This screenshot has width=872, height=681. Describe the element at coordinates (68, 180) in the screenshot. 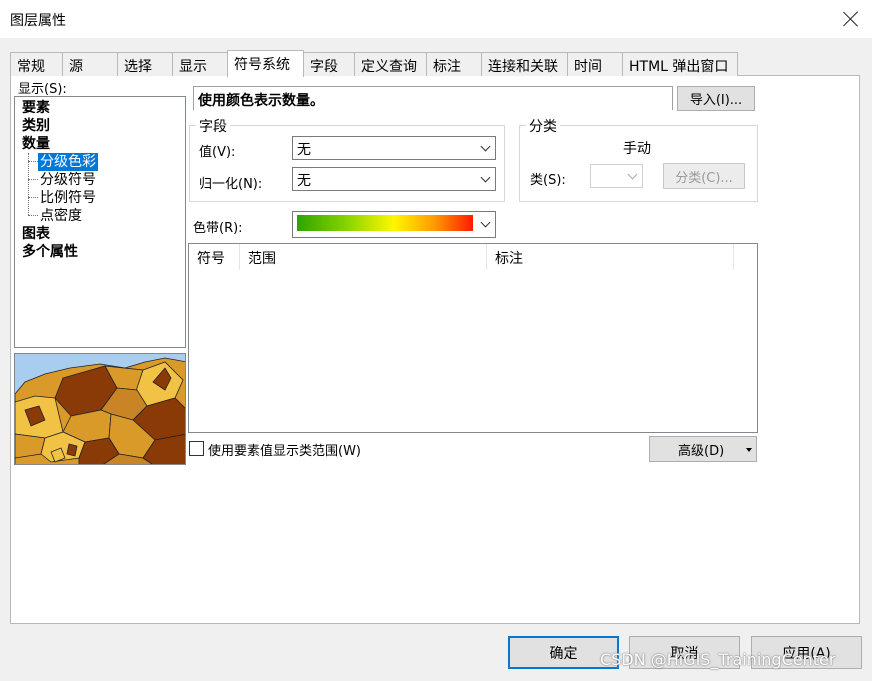

I see `tree-item-graduated-symbols: 分级符号` at that location.